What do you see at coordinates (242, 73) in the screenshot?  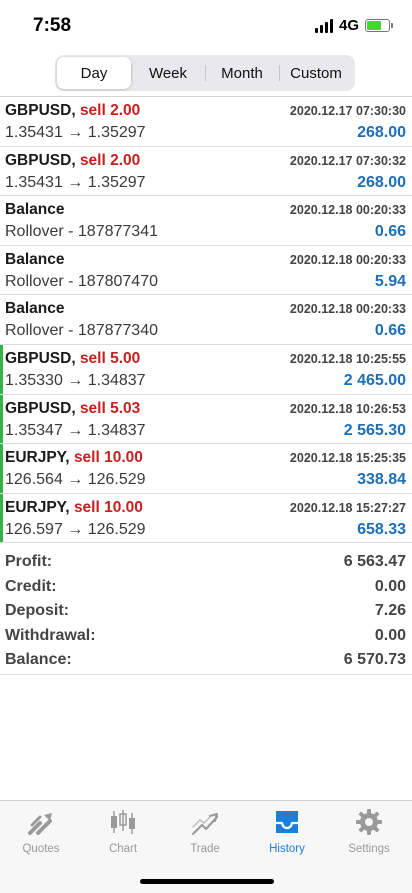 I see `segment-month: Month` at bounding box center [242, 73].